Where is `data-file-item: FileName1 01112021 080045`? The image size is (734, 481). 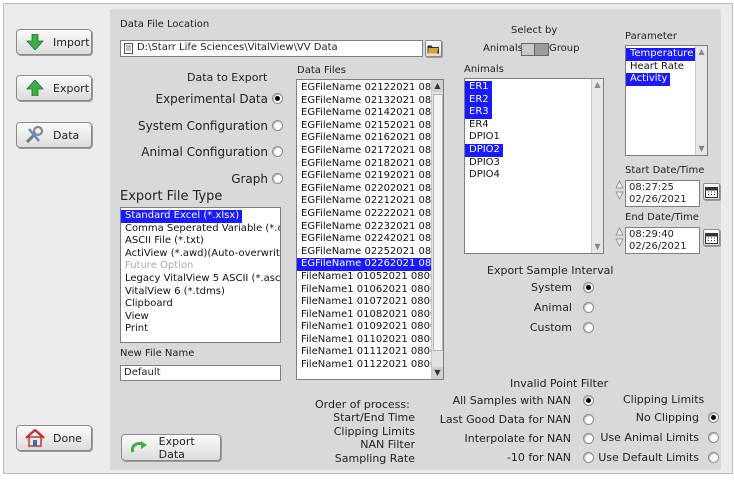 data-file-item: FileName1 01112021 080045 is located at coordinates (370, 352).